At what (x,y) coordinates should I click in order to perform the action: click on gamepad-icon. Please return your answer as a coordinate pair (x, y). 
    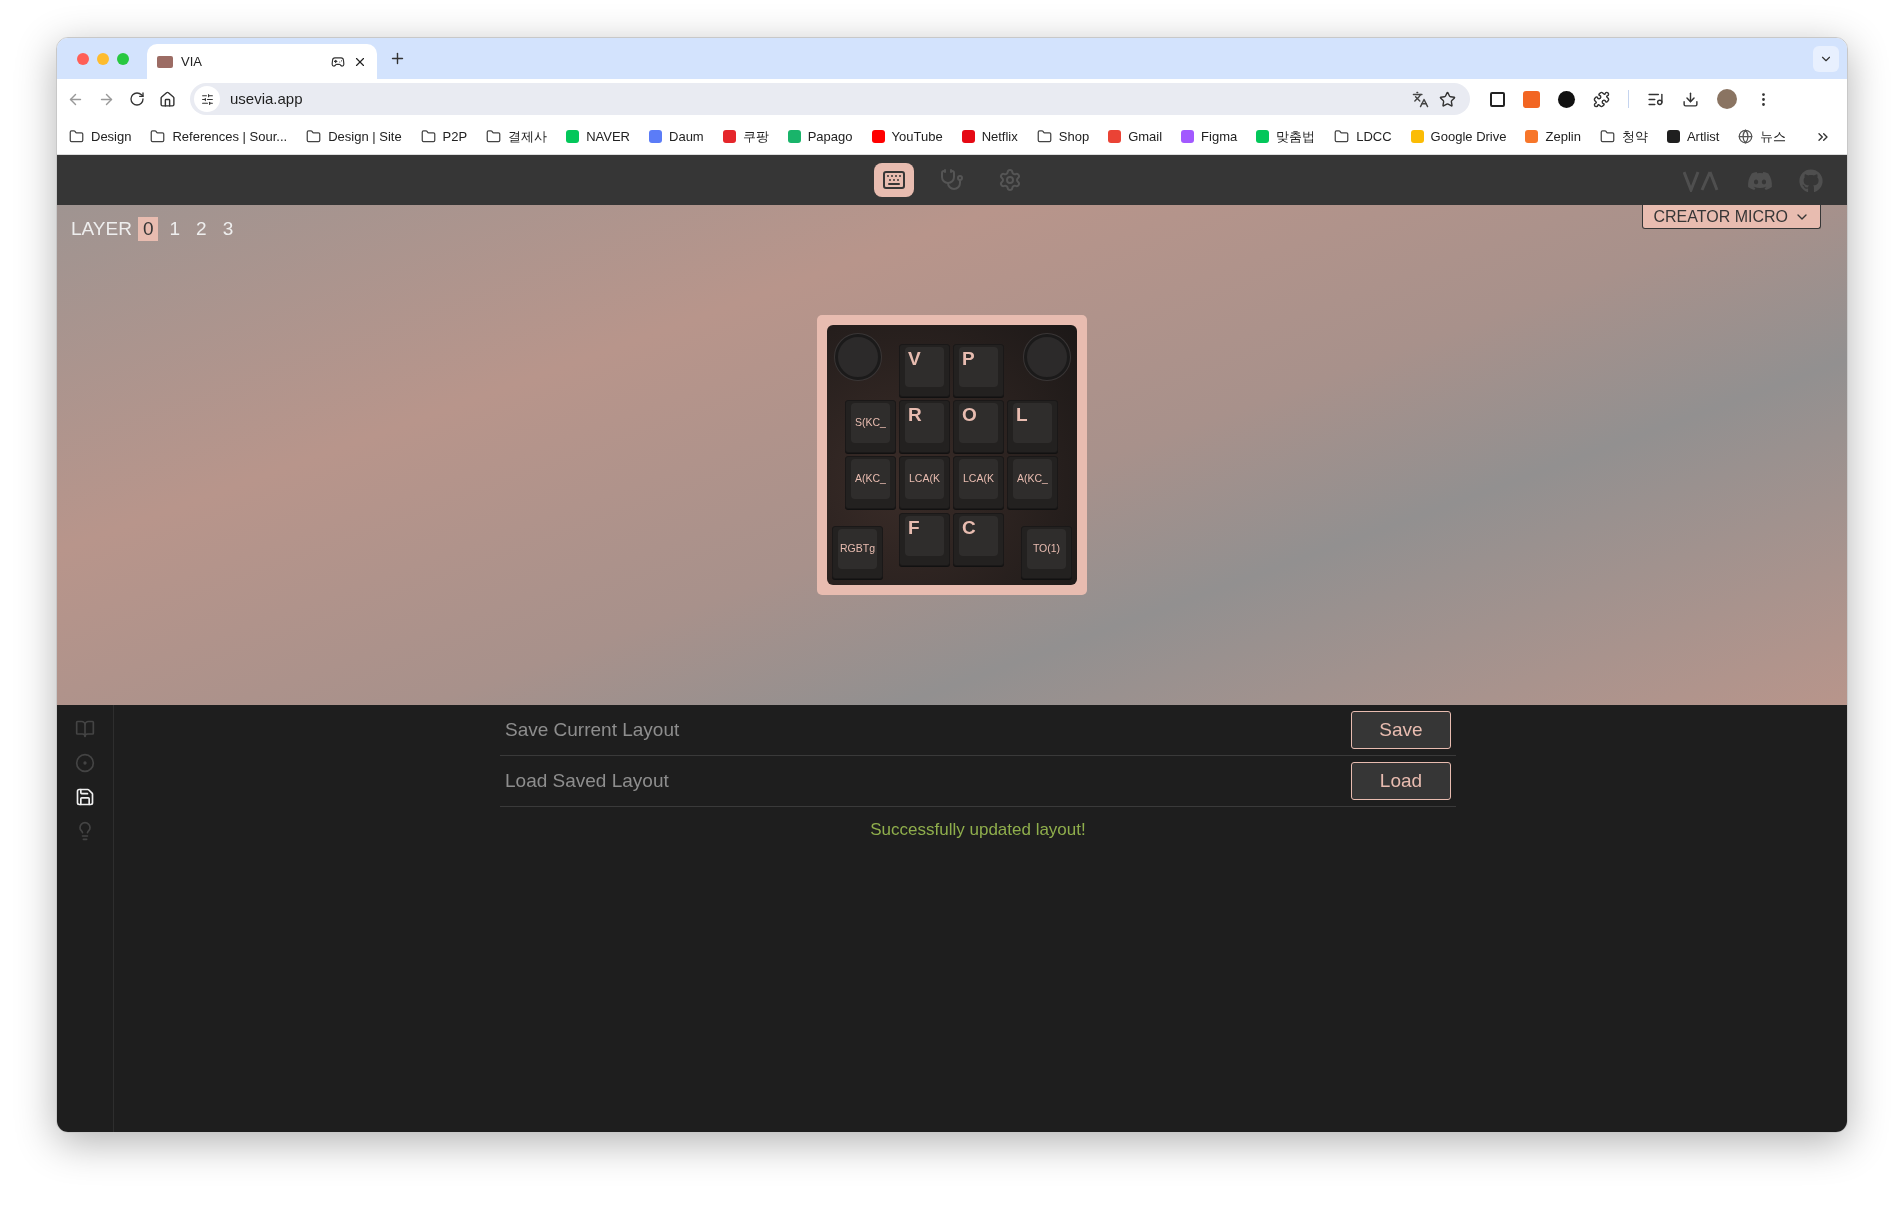
    Looking at the image, I should click on (338, 61).